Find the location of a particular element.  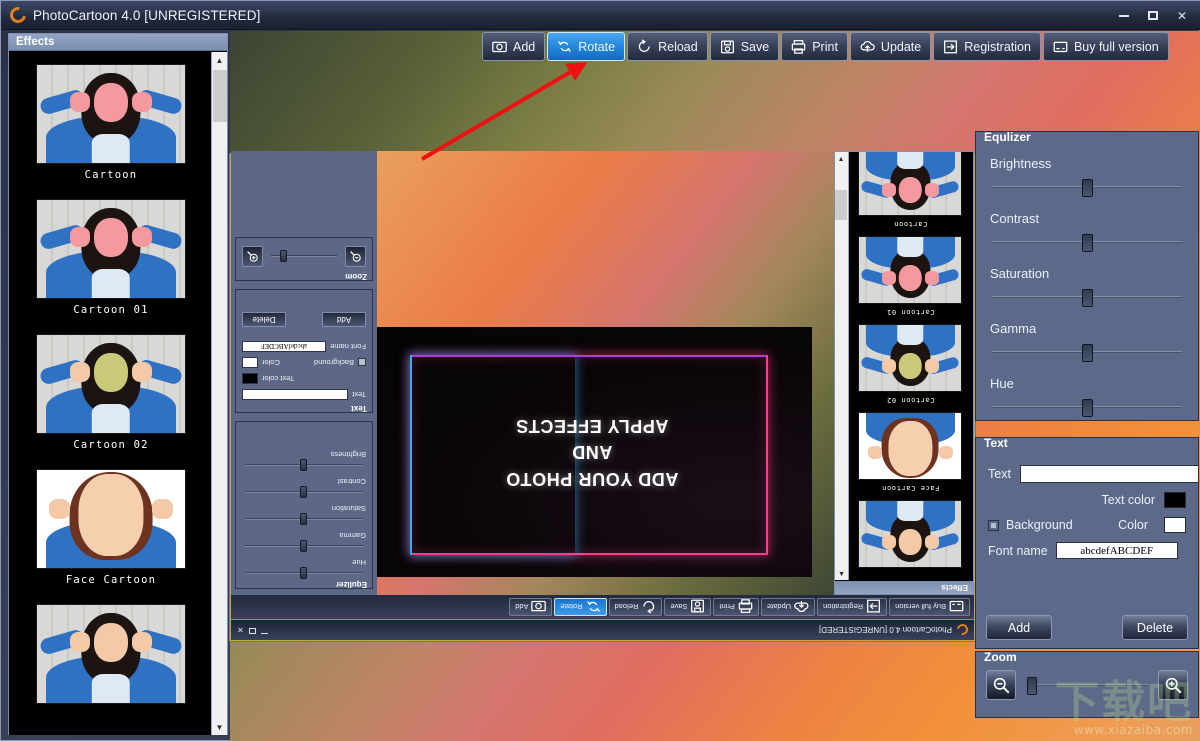

rotated-toolbar-button-print: Print is located at coordinates (736, 607).